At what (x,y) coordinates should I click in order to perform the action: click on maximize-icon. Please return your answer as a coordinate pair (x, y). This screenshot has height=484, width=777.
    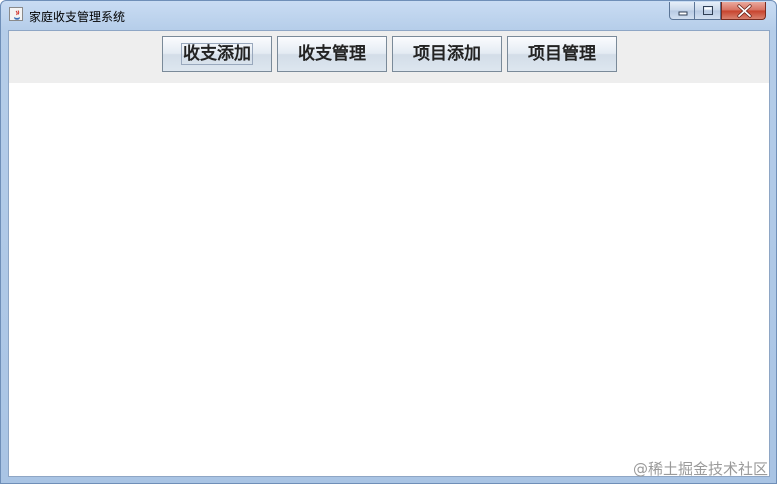
    Looking at the image, I should click on (708, 10).